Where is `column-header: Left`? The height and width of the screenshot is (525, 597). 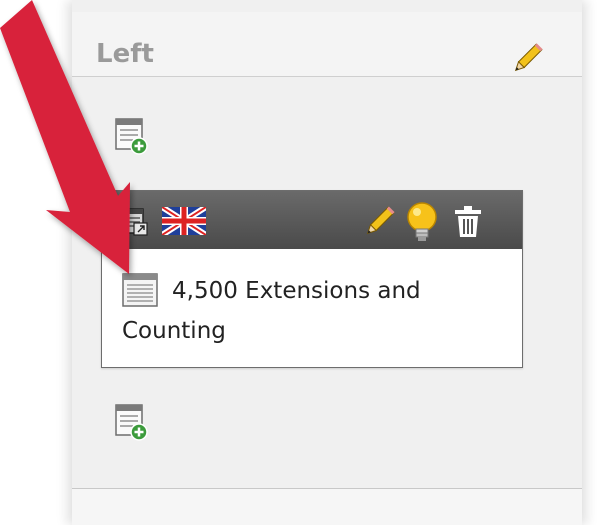 column-header: Left is located at coordinates (327, 44).